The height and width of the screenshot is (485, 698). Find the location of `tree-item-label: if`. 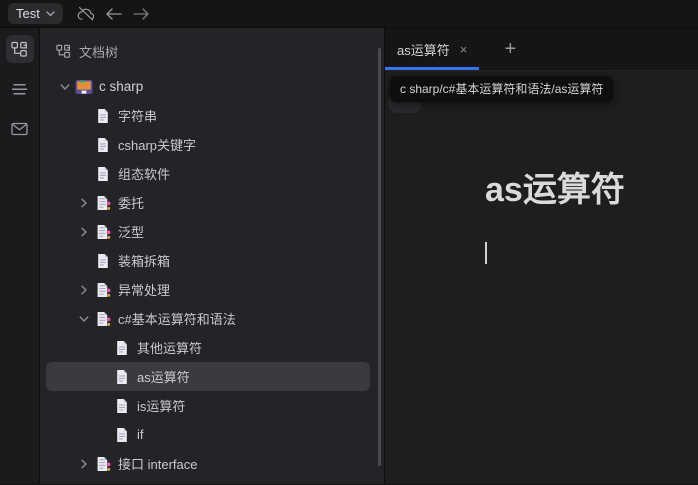

tree-item-label: if is located at coordinates (140, 434).